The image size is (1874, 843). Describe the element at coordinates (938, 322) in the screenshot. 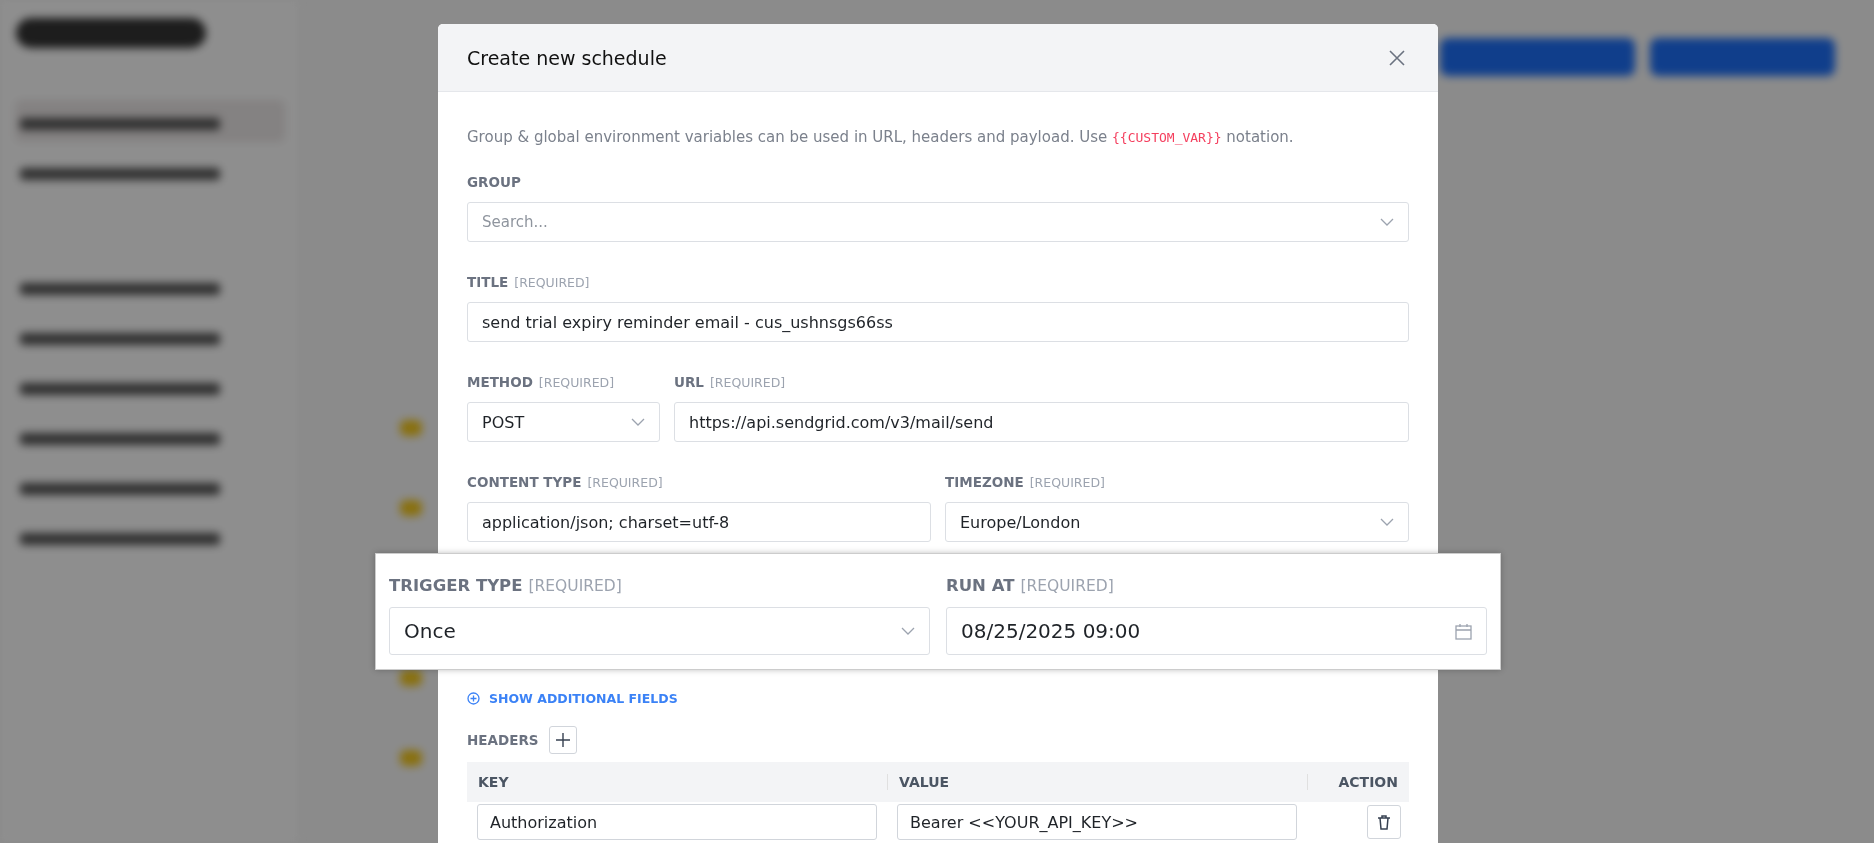

I see `text-field: send trial expiry reminder email - cus_ushnsgs66ss` at that location.